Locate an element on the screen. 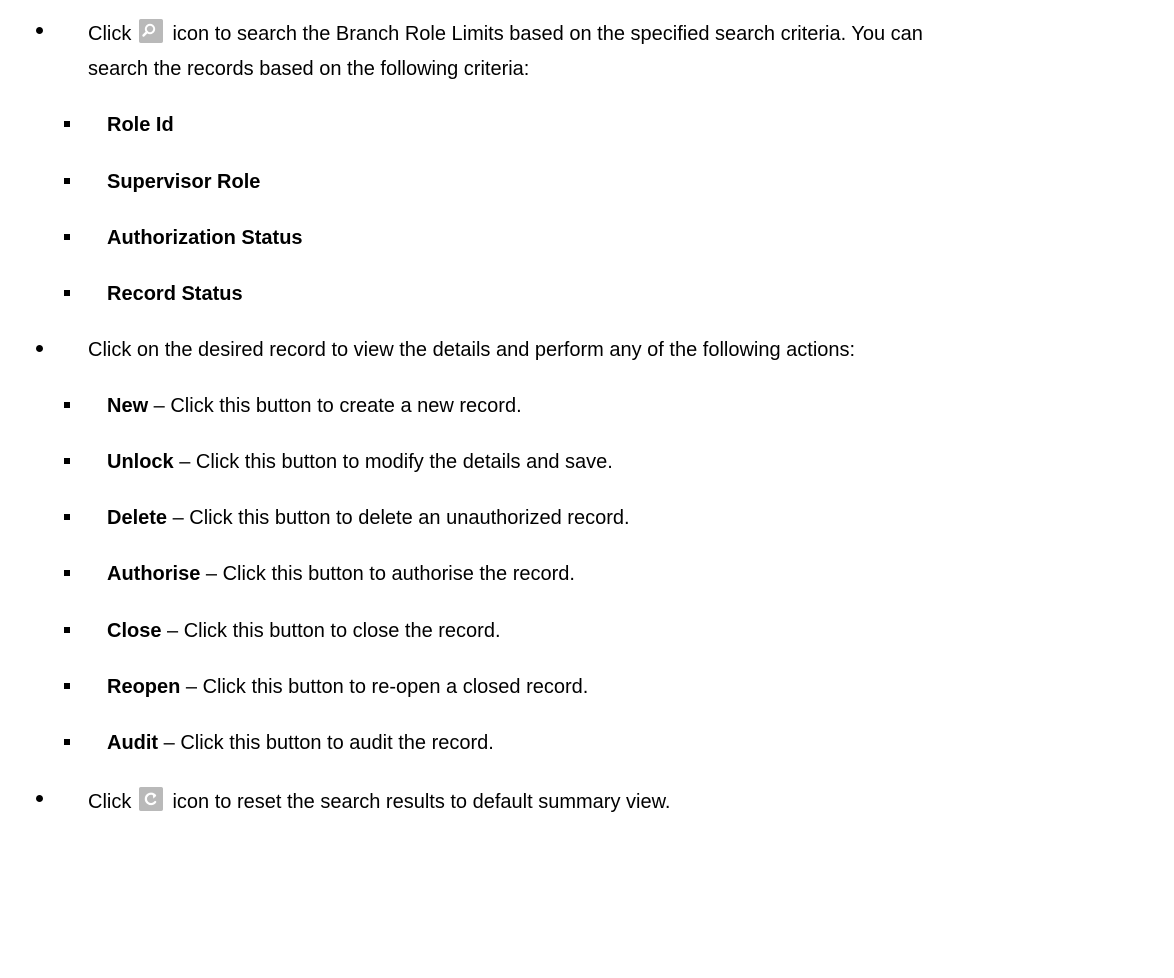  action-term: Close is located at coordinates (134, 631).